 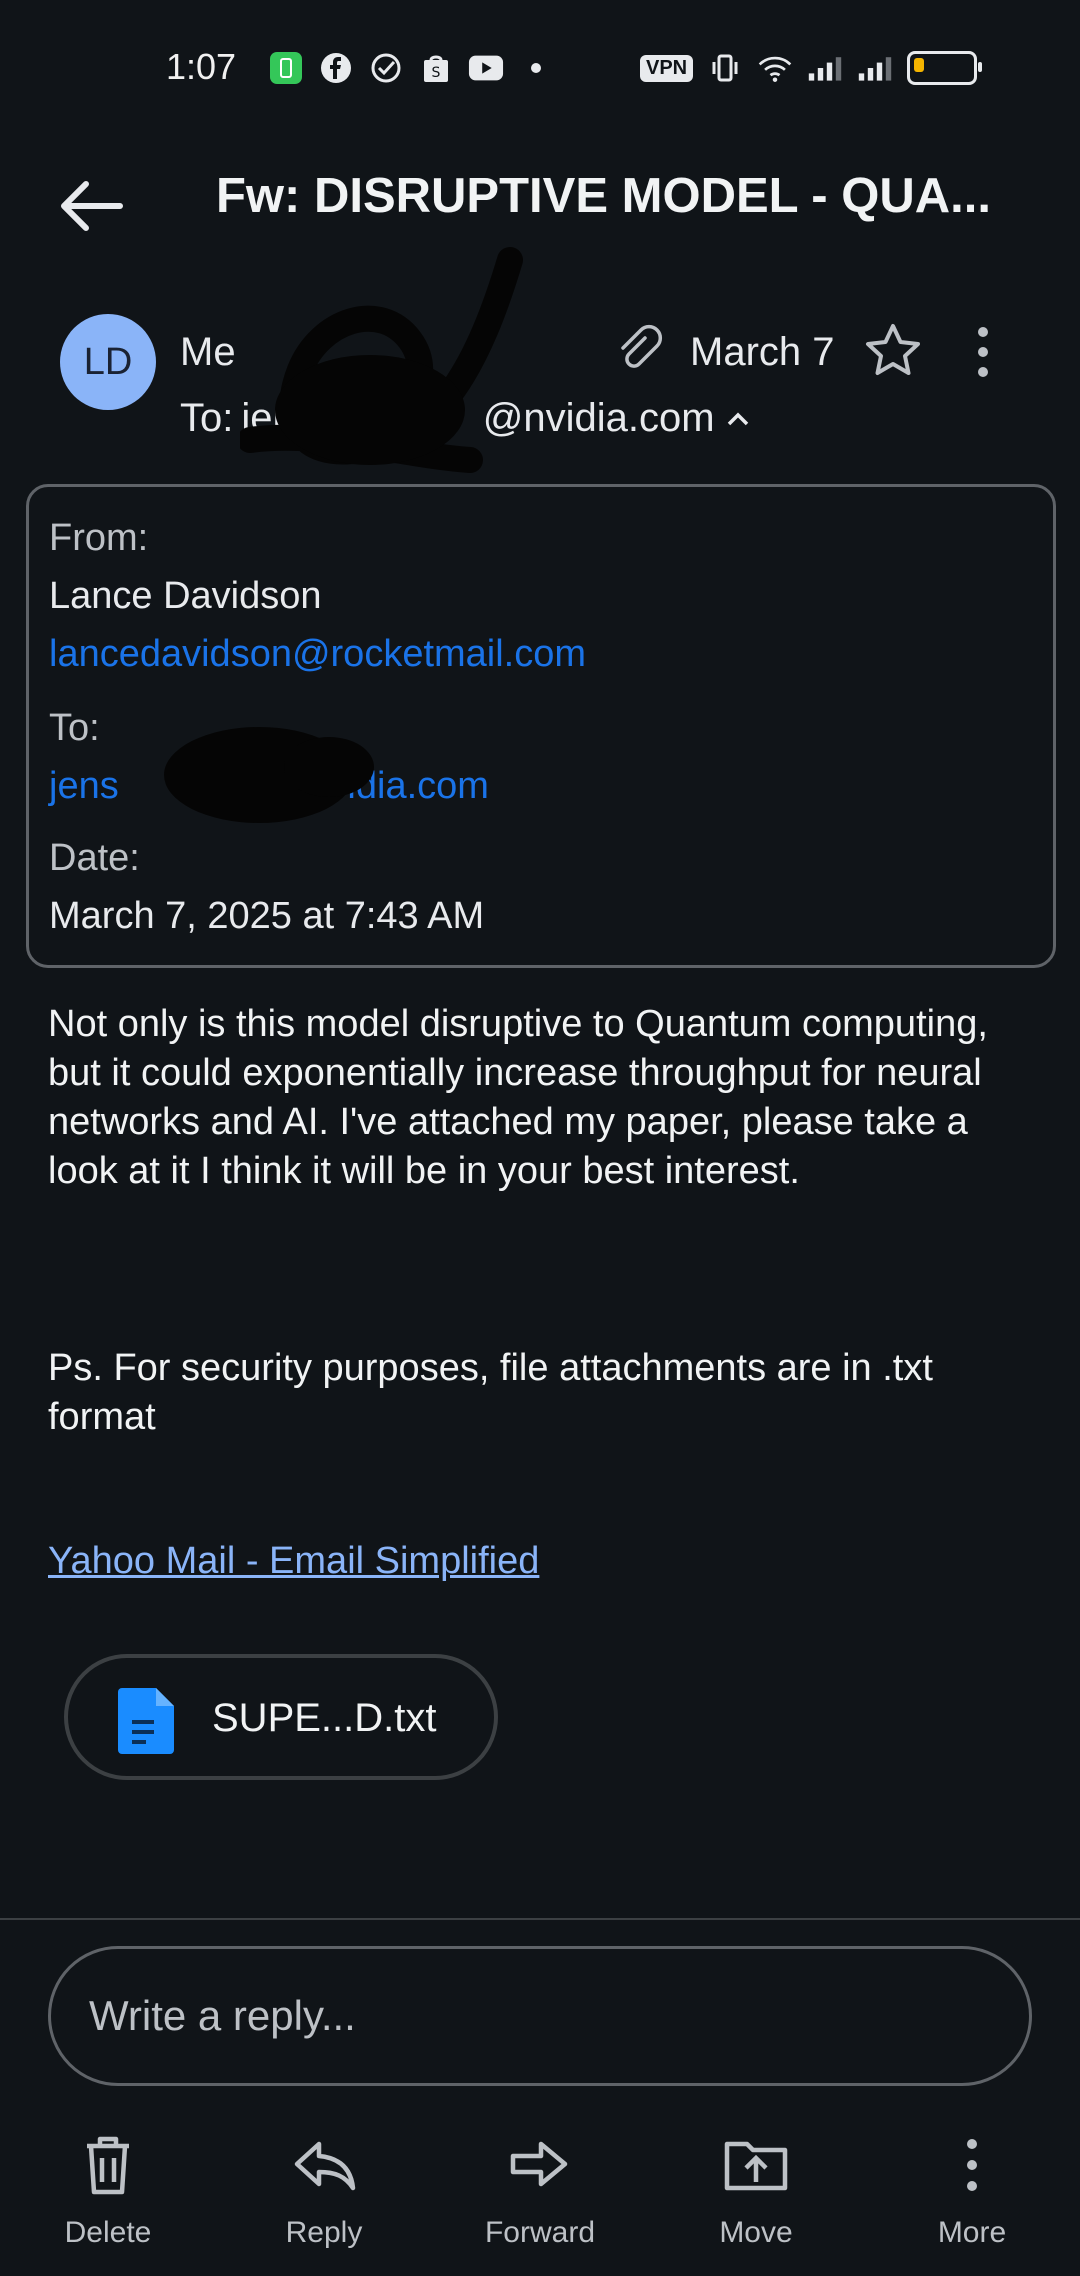 I want to click on status-time: 1:07, so click(x=201, y=66).